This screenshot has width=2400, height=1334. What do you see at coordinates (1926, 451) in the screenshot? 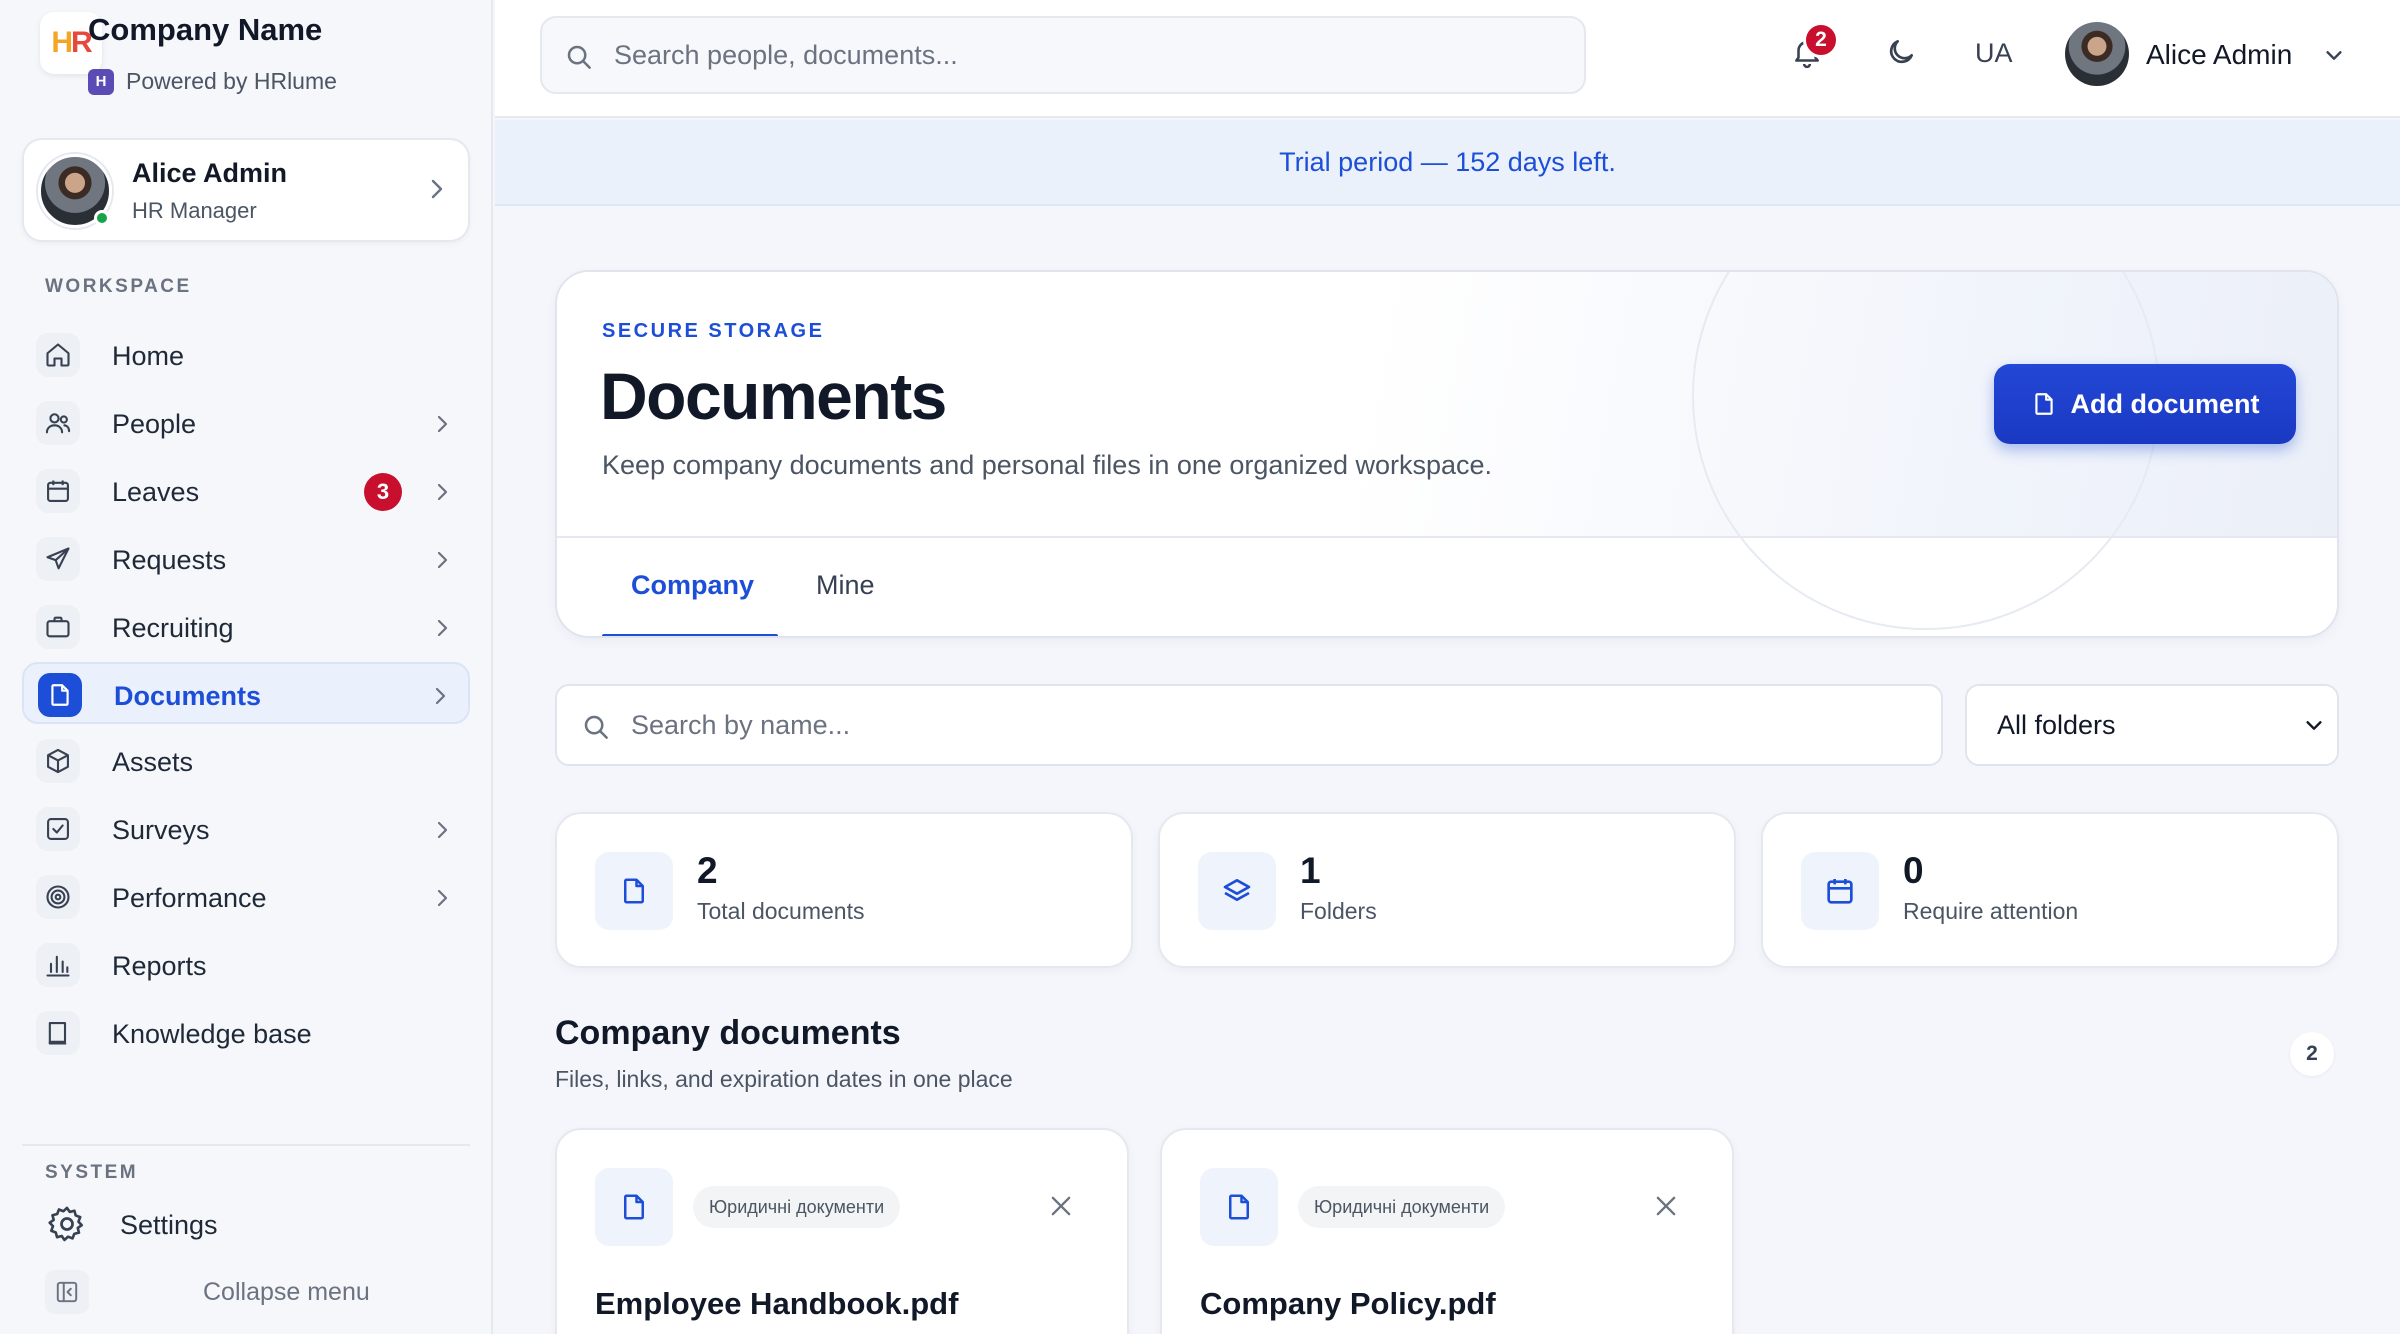
I see `decorative-circle` at bounding box center [1926, 451].